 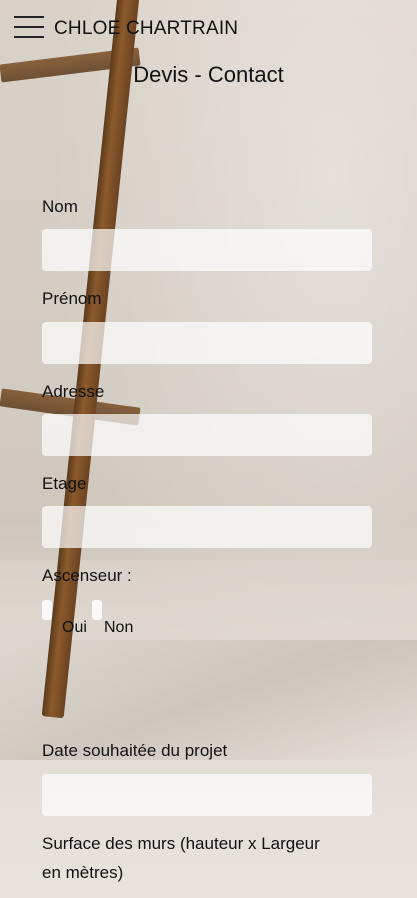 What do you see at coordinates (87, 575) in the screenshot?
I see `ascenseur-label: Ascenseur :` at bounding box center [87, 575].